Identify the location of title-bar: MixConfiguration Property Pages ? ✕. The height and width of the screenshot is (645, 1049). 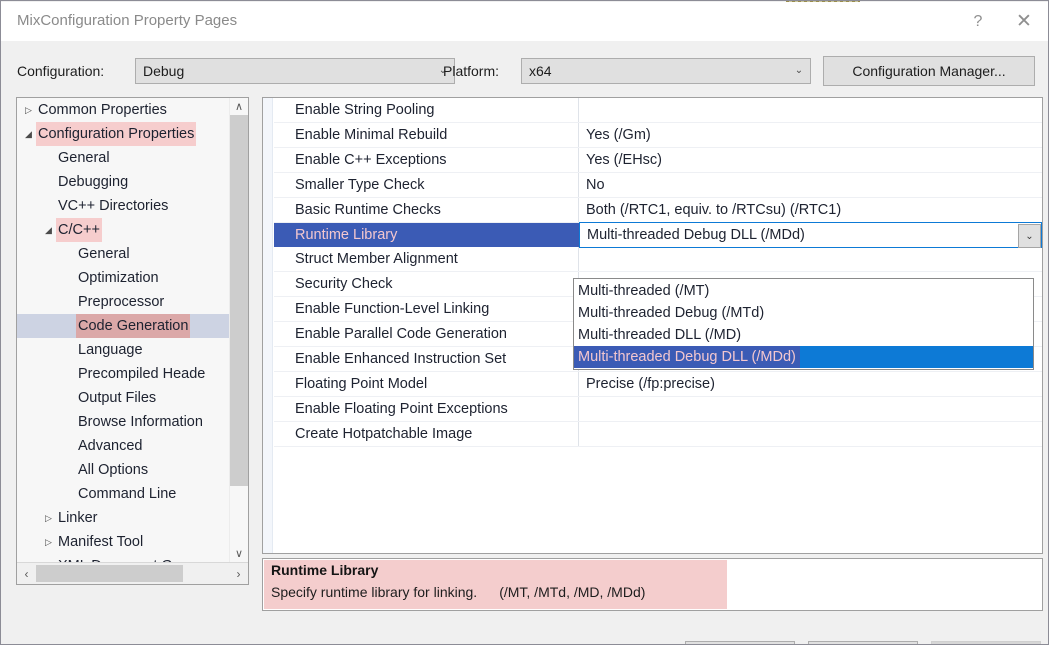
(524, 21).